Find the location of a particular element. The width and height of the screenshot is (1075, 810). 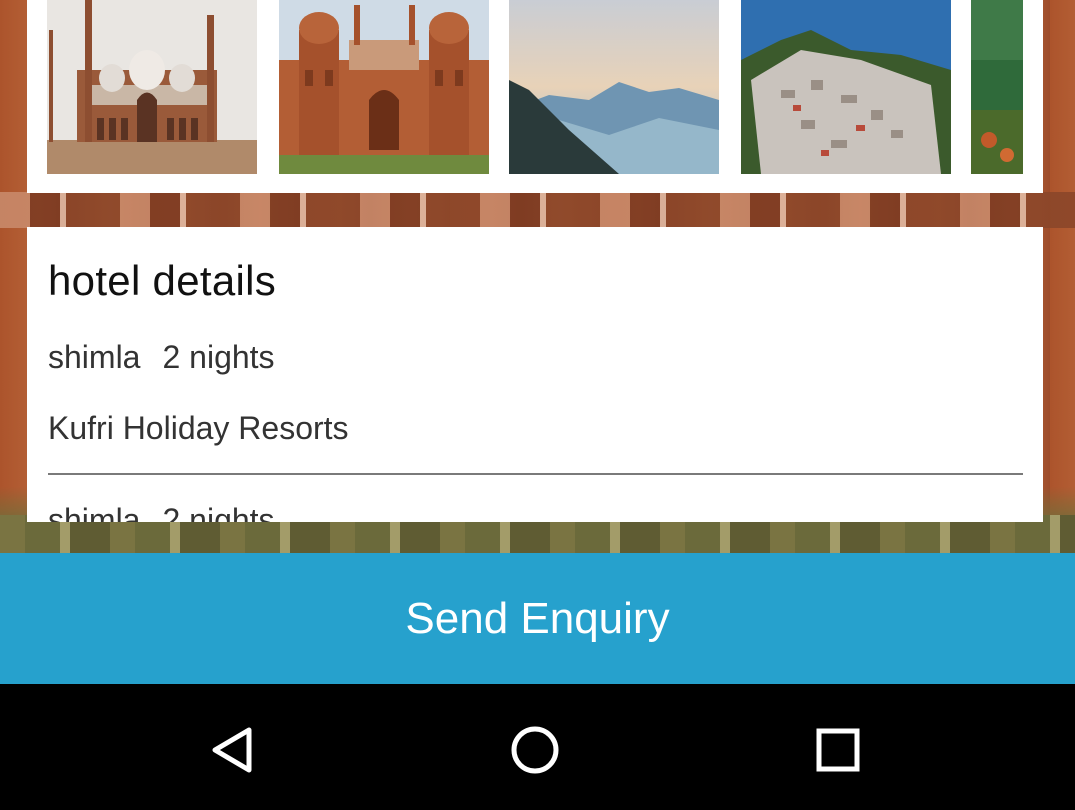

red-fort-photo is located at coordinates (384, 87).